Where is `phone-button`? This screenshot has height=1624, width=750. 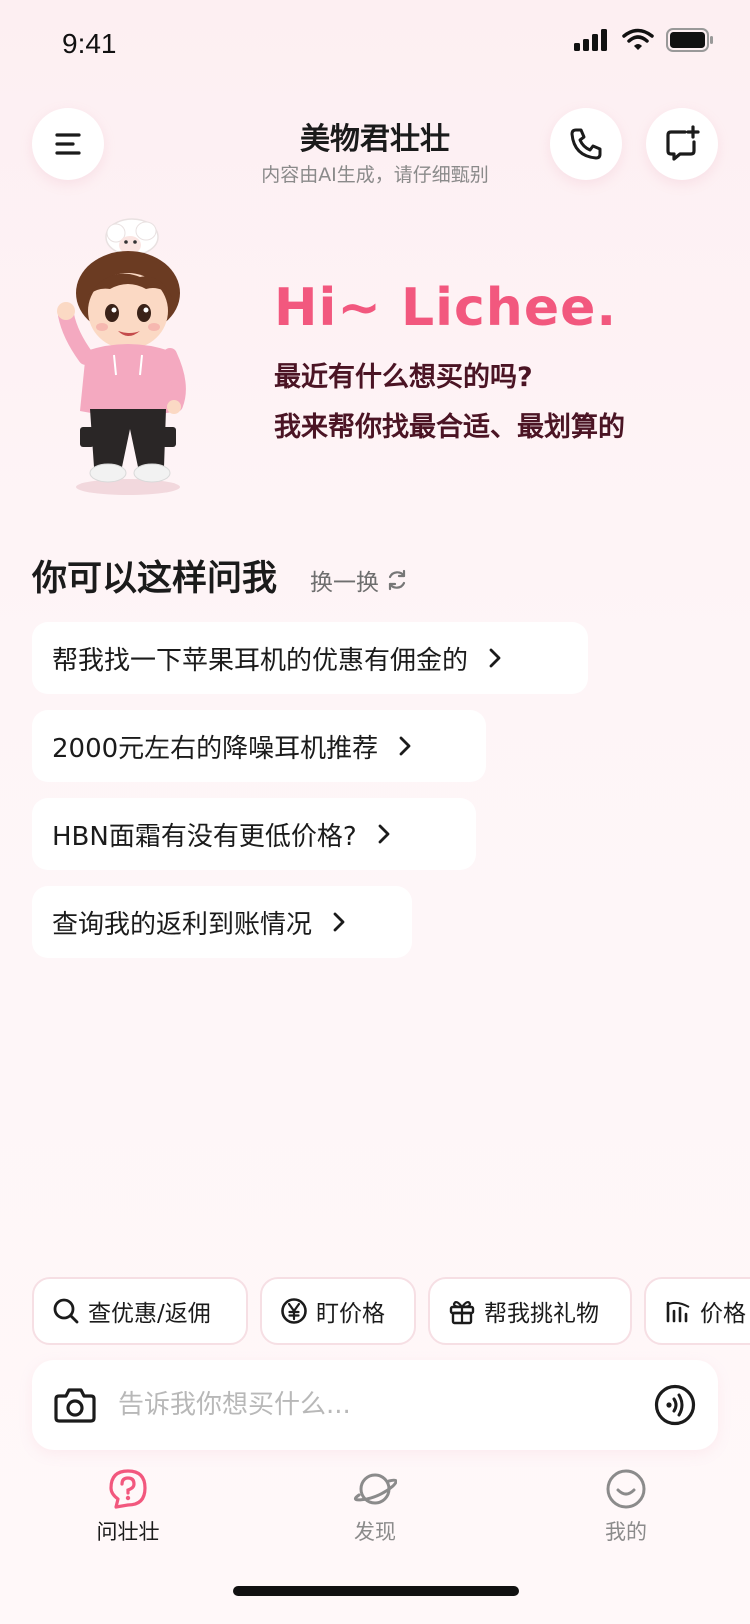 phone-button is located at coordinates (586, 144).